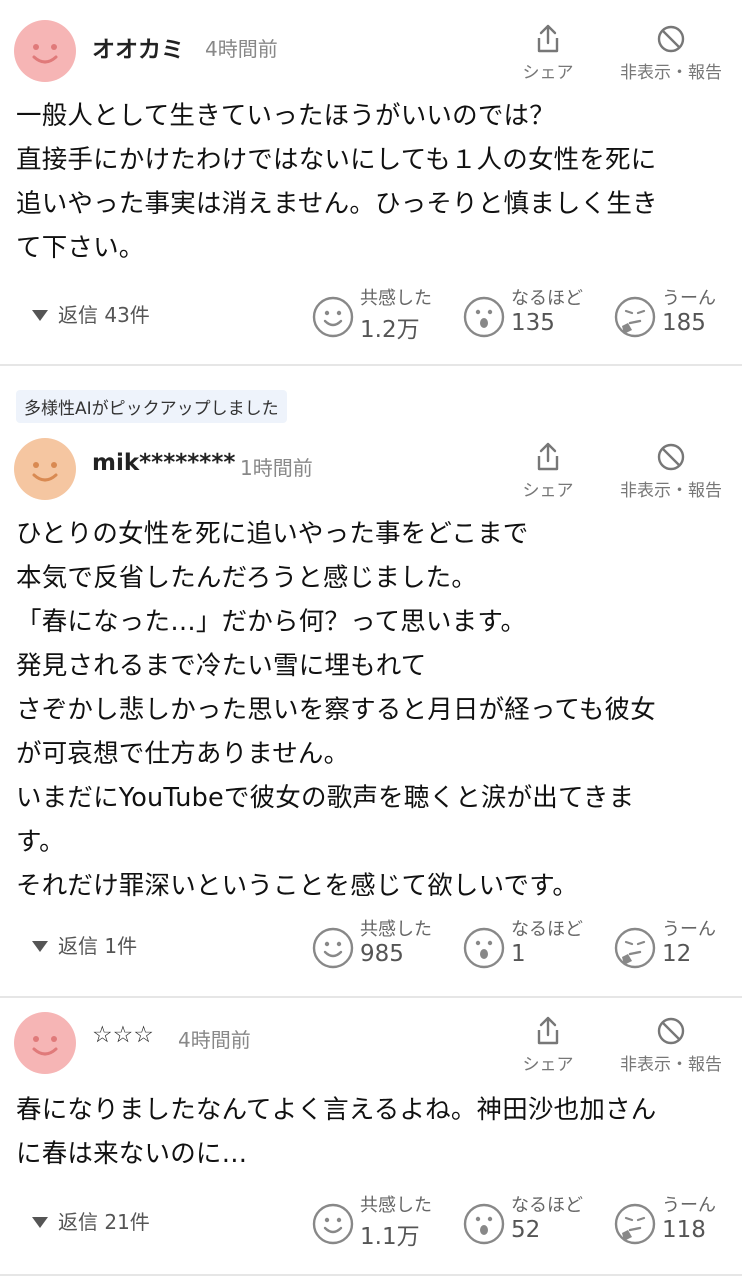 The width and height of the screenshot is (742, 1280). I want to click on timestamp: 1時間前, so click(276, 468).